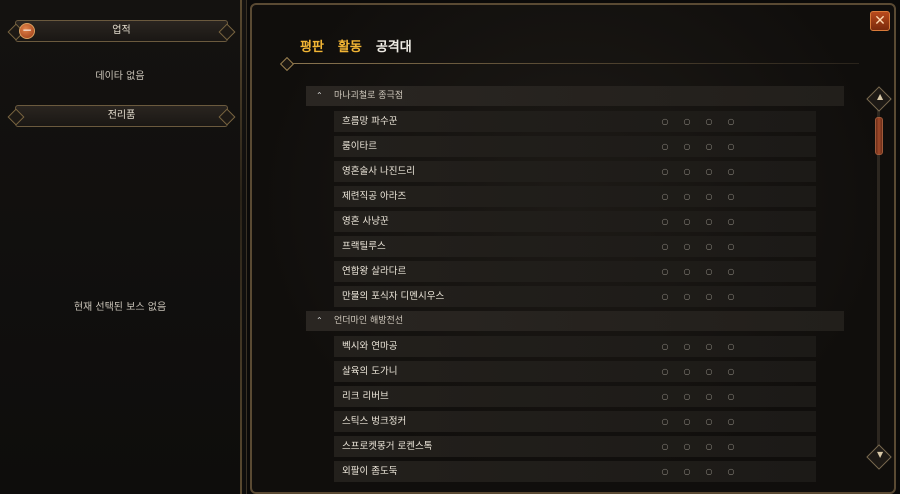 Image resolution: width=900 pixels, height=494 pixels. Describe the element at coordinates (394, 45) in the screenshot. I see `tab-raid: 공격대` at that location.